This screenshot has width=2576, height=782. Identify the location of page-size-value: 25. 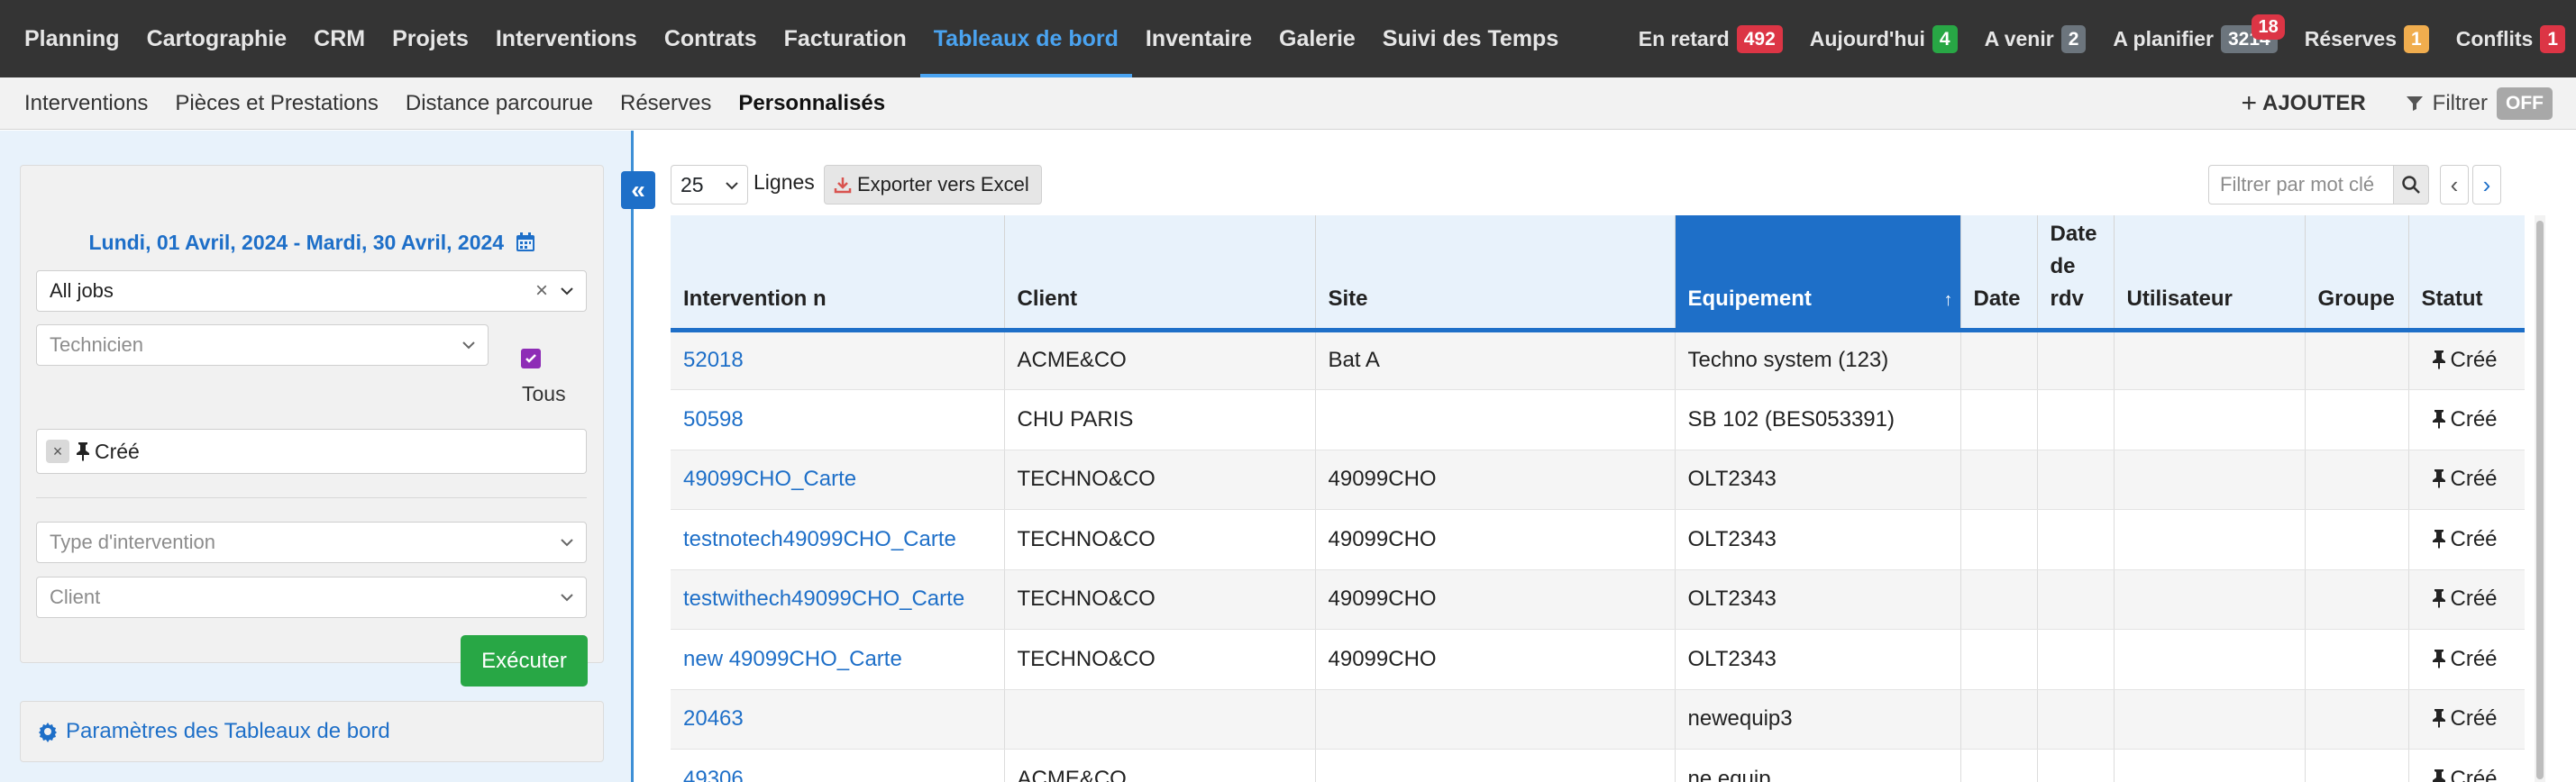
(692, 184).